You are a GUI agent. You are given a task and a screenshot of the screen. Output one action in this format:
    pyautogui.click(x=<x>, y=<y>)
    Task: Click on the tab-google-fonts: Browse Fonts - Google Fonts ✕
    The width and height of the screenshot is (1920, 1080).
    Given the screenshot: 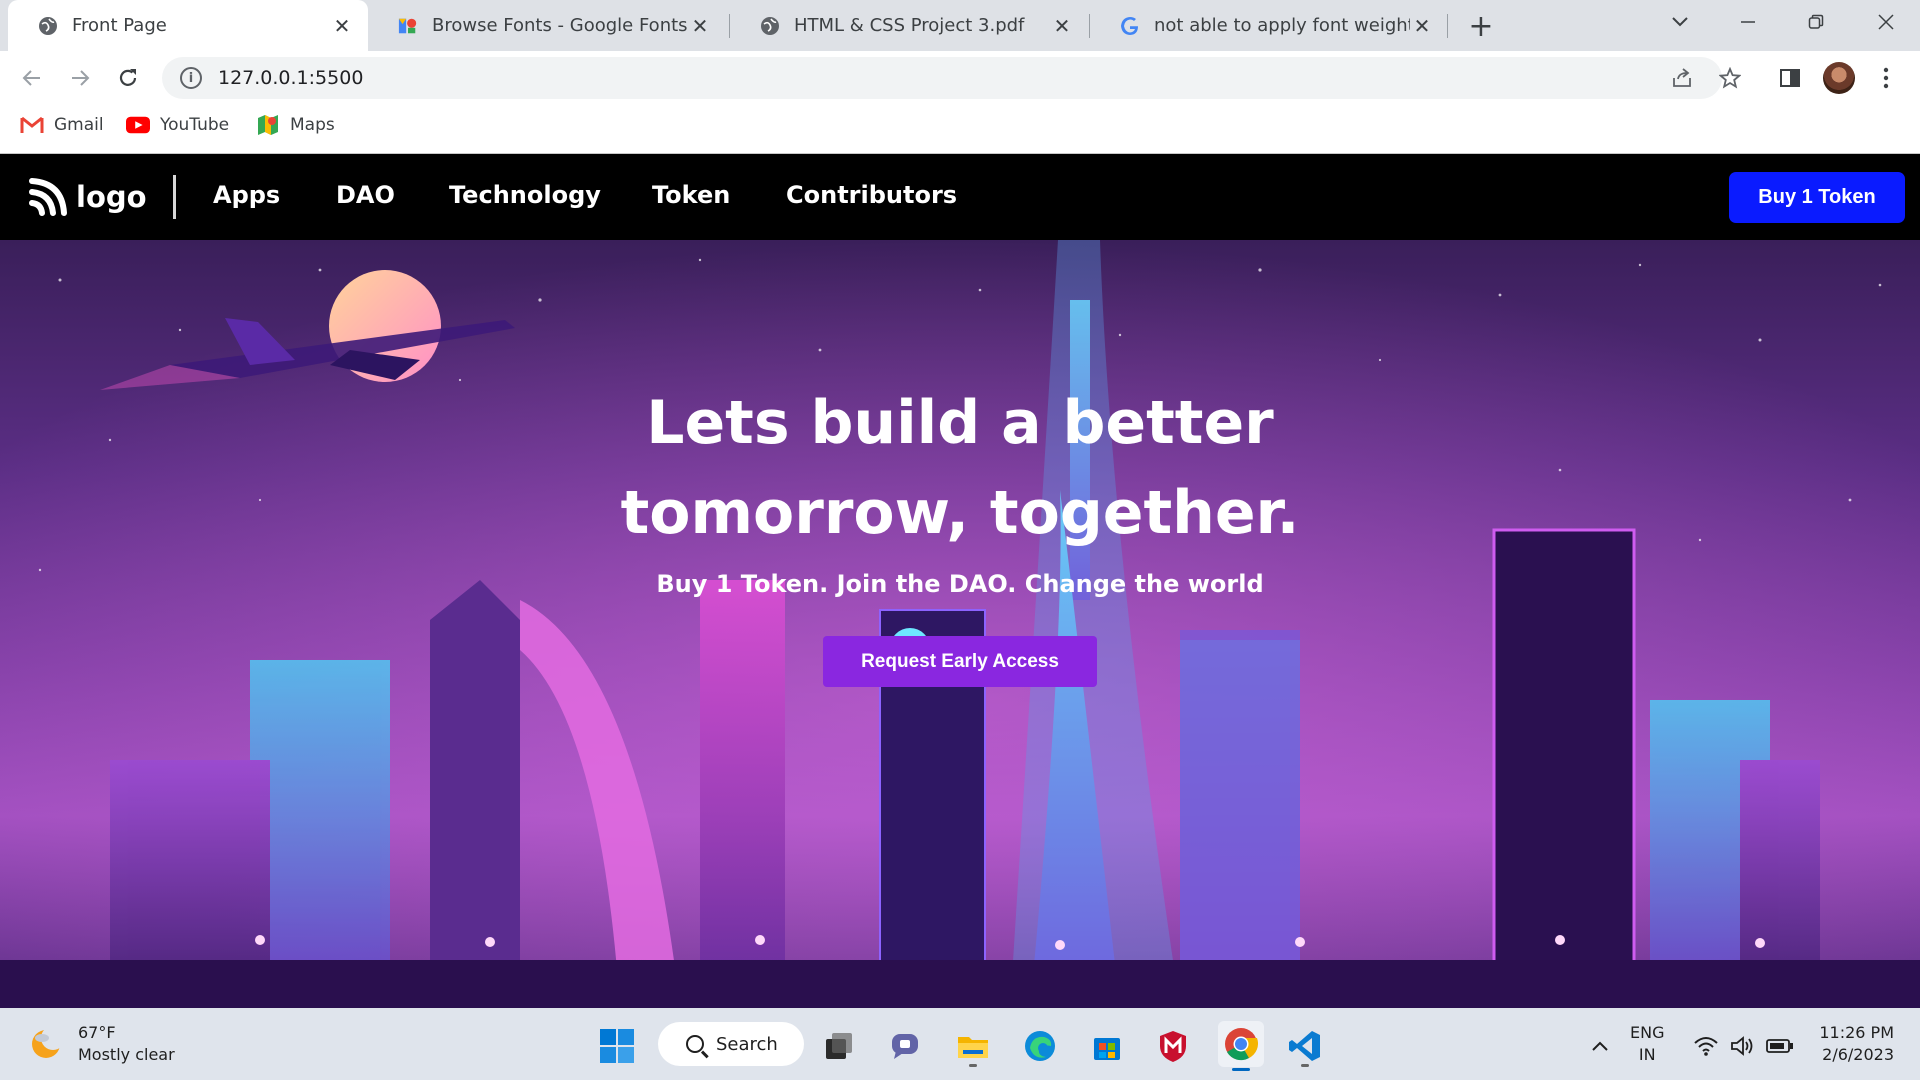 What is the action you would take?
    pyautogui.click(x=547, y=25)
    